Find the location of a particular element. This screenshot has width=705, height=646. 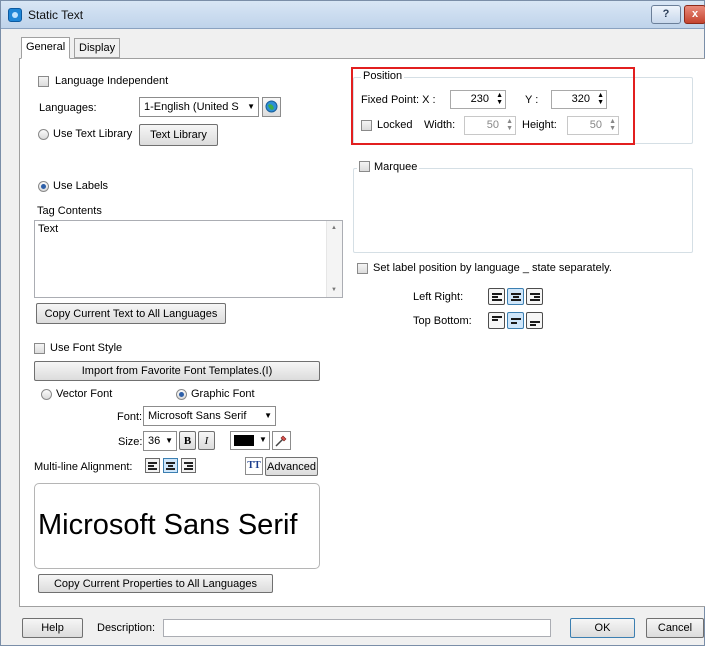

label-align-middle-button is located at coordinates (515, 320).